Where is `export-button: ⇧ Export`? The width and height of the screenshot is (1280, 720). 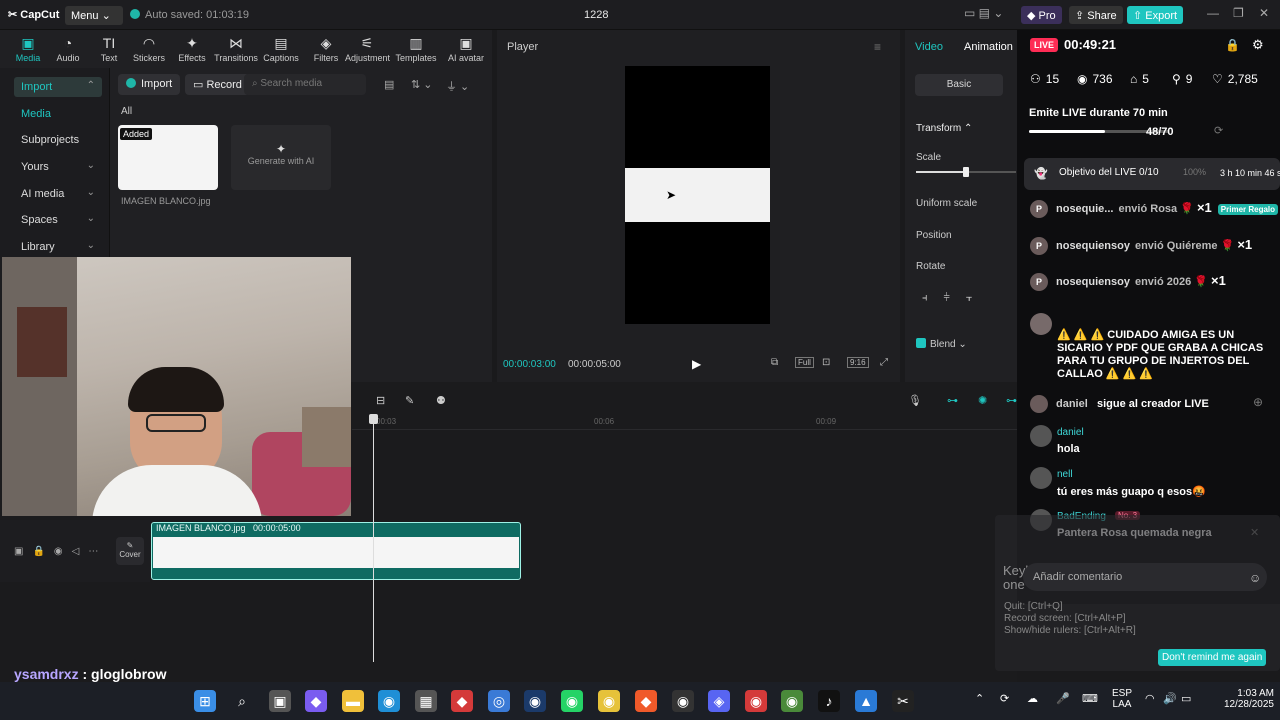 export-button: ⇧ Export is located at coordinates (1155, 15).